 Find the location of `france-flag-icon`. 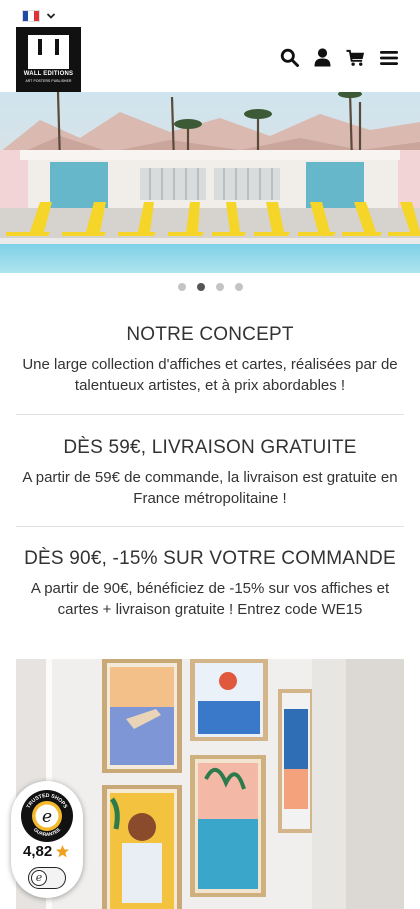

france-flag-icon is located at coordinates (31, 16).